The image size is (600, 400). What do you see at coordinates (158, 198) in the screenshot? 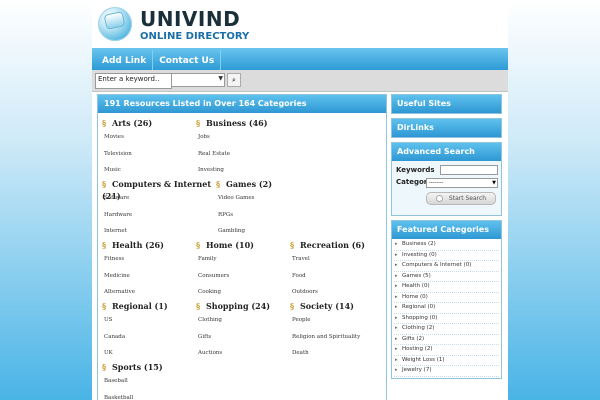
I see `subcategory-link: Software` at bounding box center [158, 198].